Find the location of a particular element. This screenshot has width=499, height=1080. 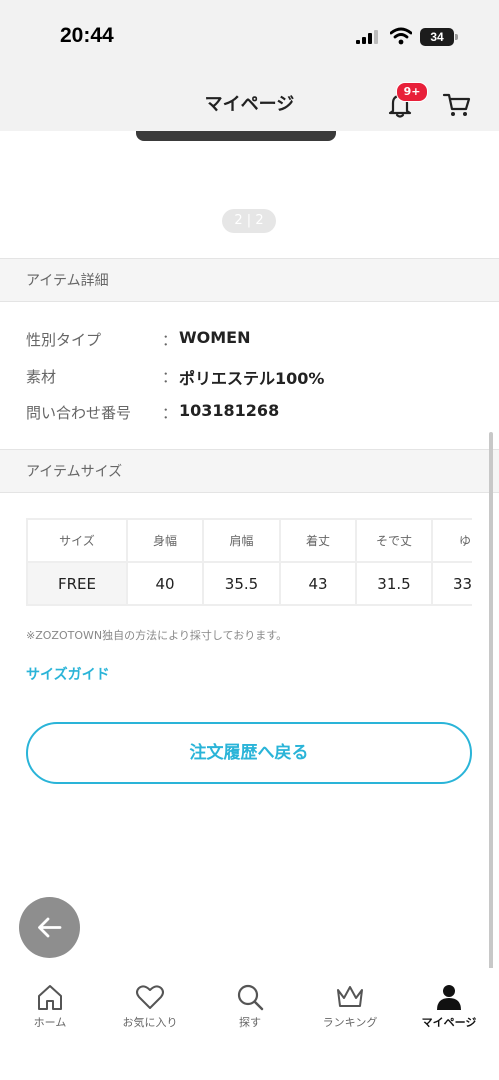

floating-back-button is located at coordinates (49, 927).